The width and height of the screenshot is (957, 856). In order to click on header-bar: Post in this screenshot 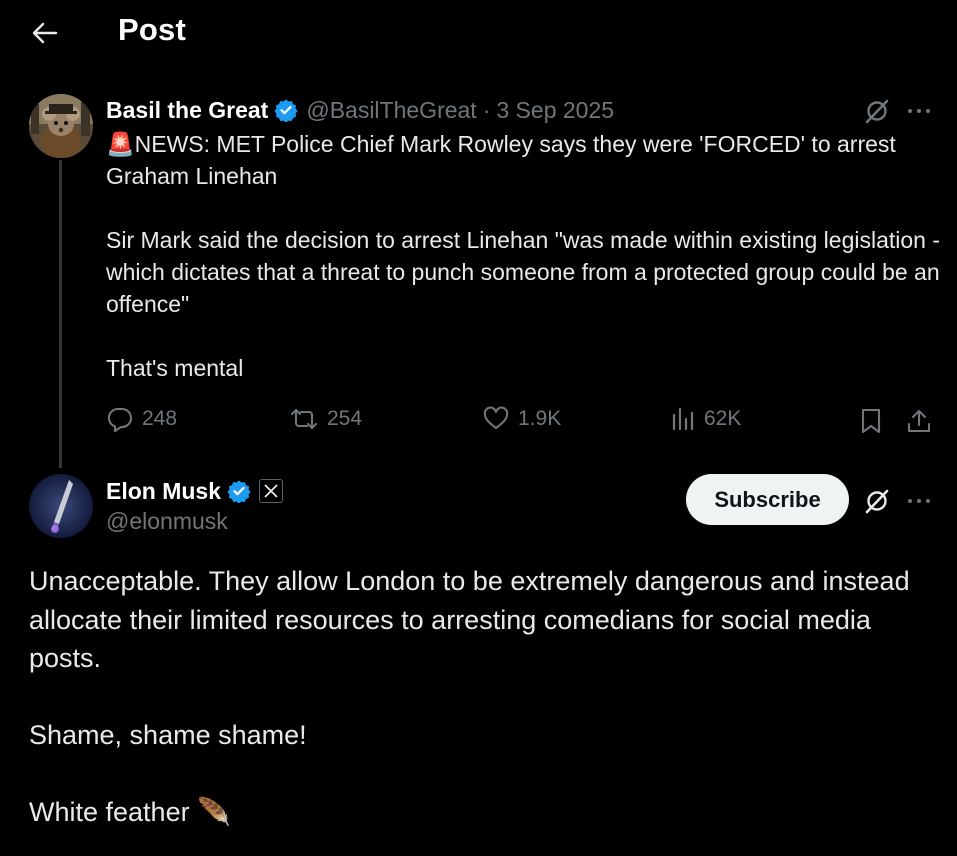, I will do `click(478, 32)`.